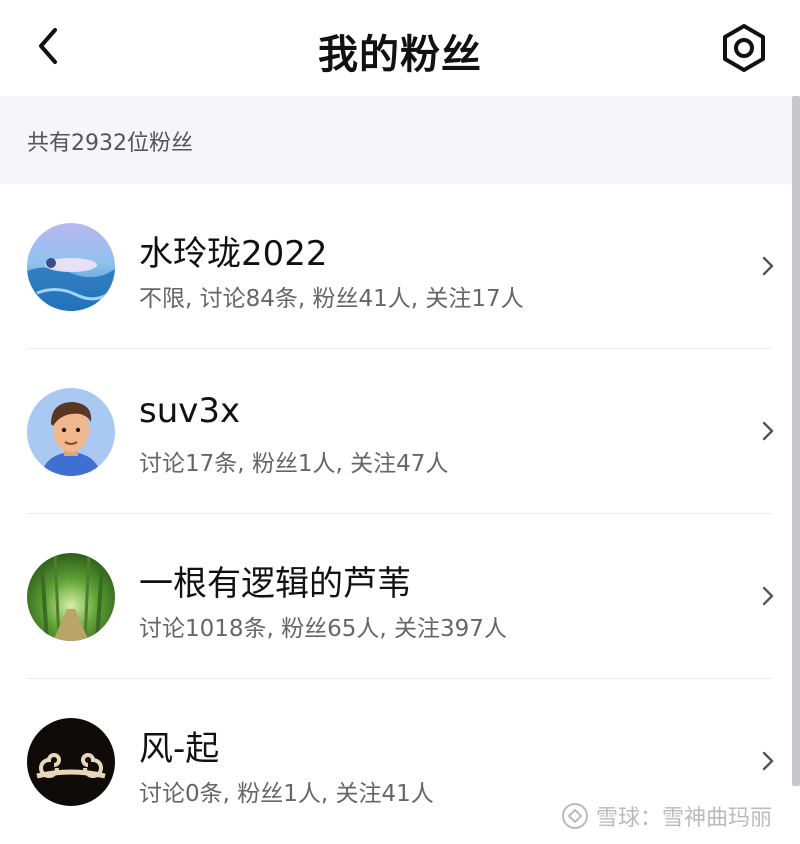 The width and height of the screenshot is (800, 844). I want to click on fan-count-bar: 共有2932位粉丝, so click(400, 140).